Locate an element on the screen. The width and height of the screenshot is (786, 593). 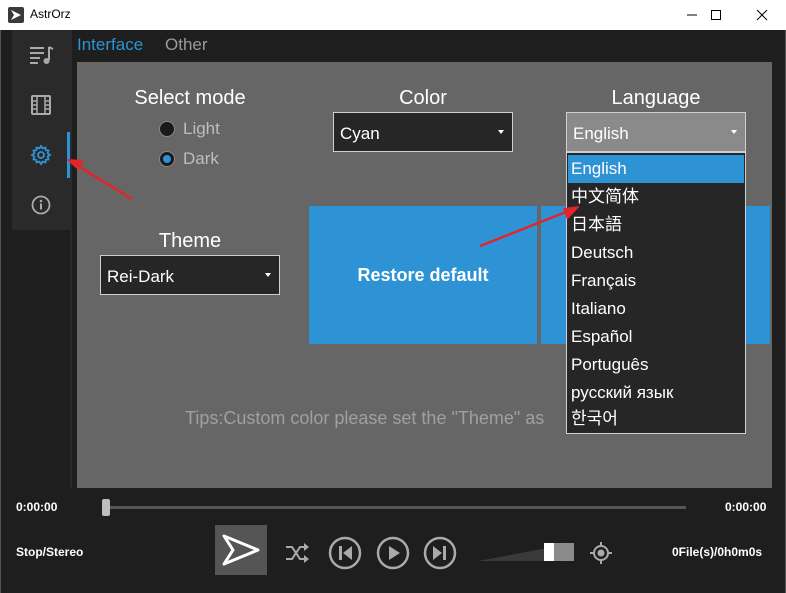
radio-light-label: Light is located at coordinates (201, 128).